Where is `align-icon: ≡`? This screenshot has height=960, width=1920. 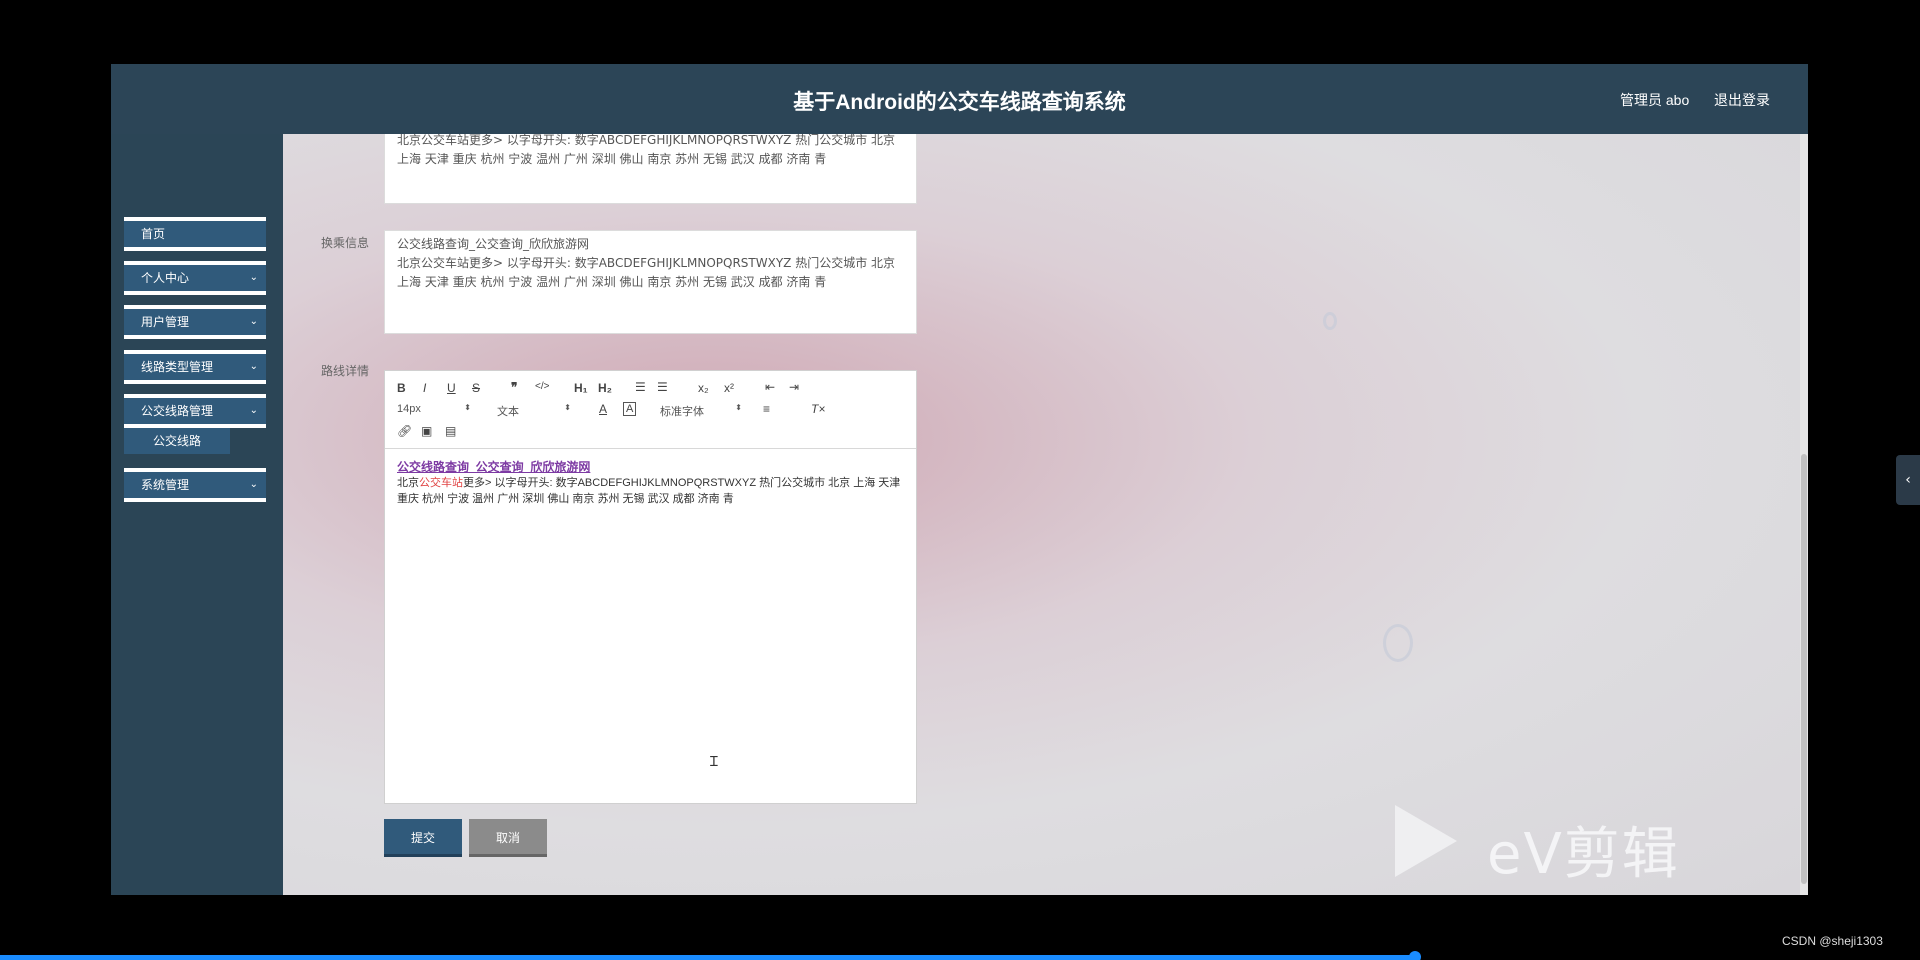 align-icon: ≡ is located at coordinates (766, 409).